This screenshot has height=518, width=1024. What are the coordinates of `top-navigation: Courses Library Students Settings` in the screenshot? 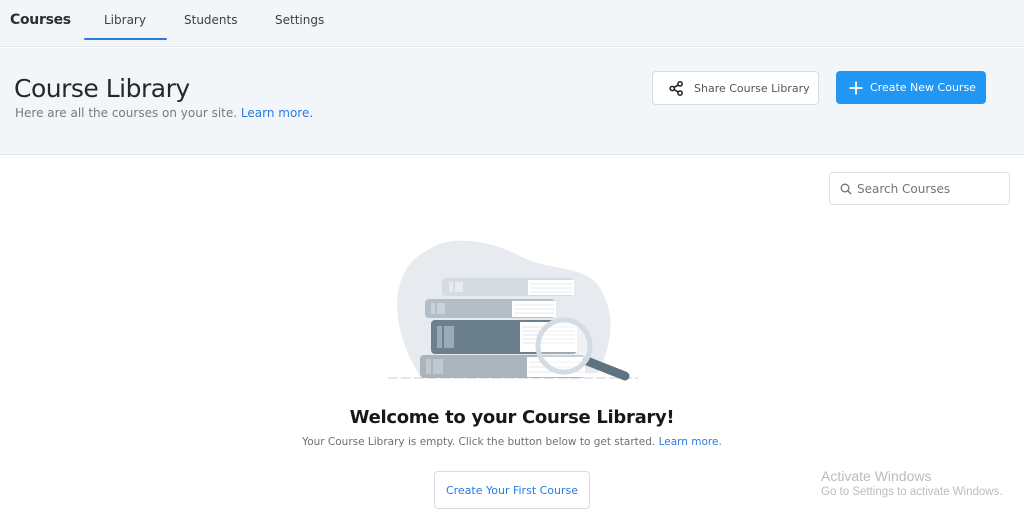 It's located at (512, 23).